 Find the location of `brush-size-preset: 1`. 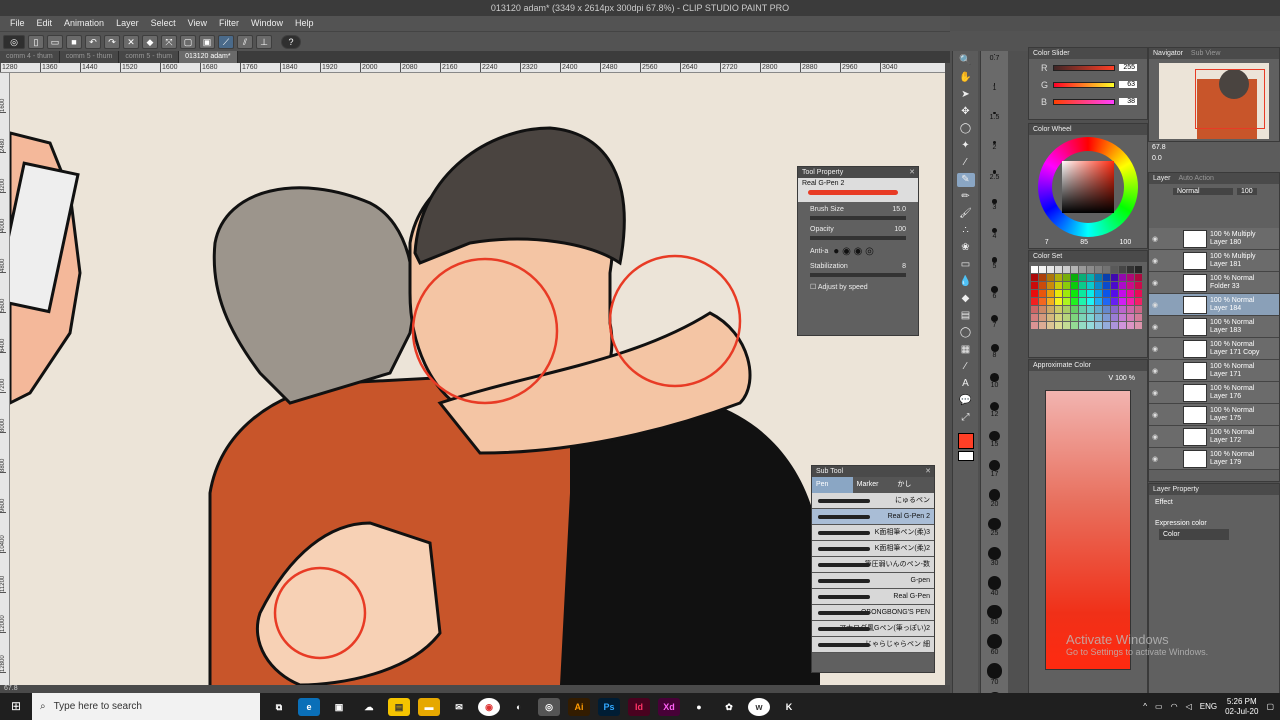

brush-size-preset: 1 is located at coordinates (994, 96).